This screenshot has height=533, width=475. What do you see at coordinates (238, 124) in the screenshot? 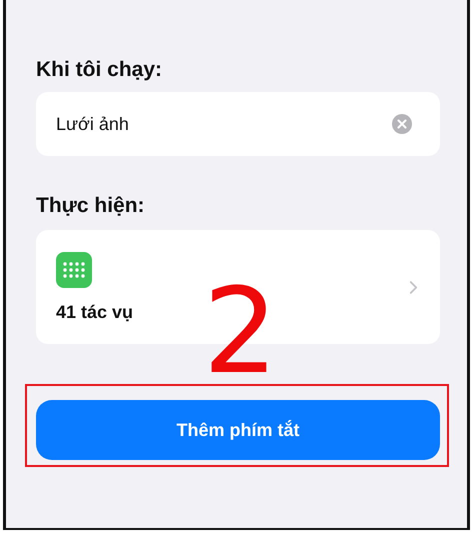
I see `input-field: Lưới ảnh` at bounding box center [238, 124].